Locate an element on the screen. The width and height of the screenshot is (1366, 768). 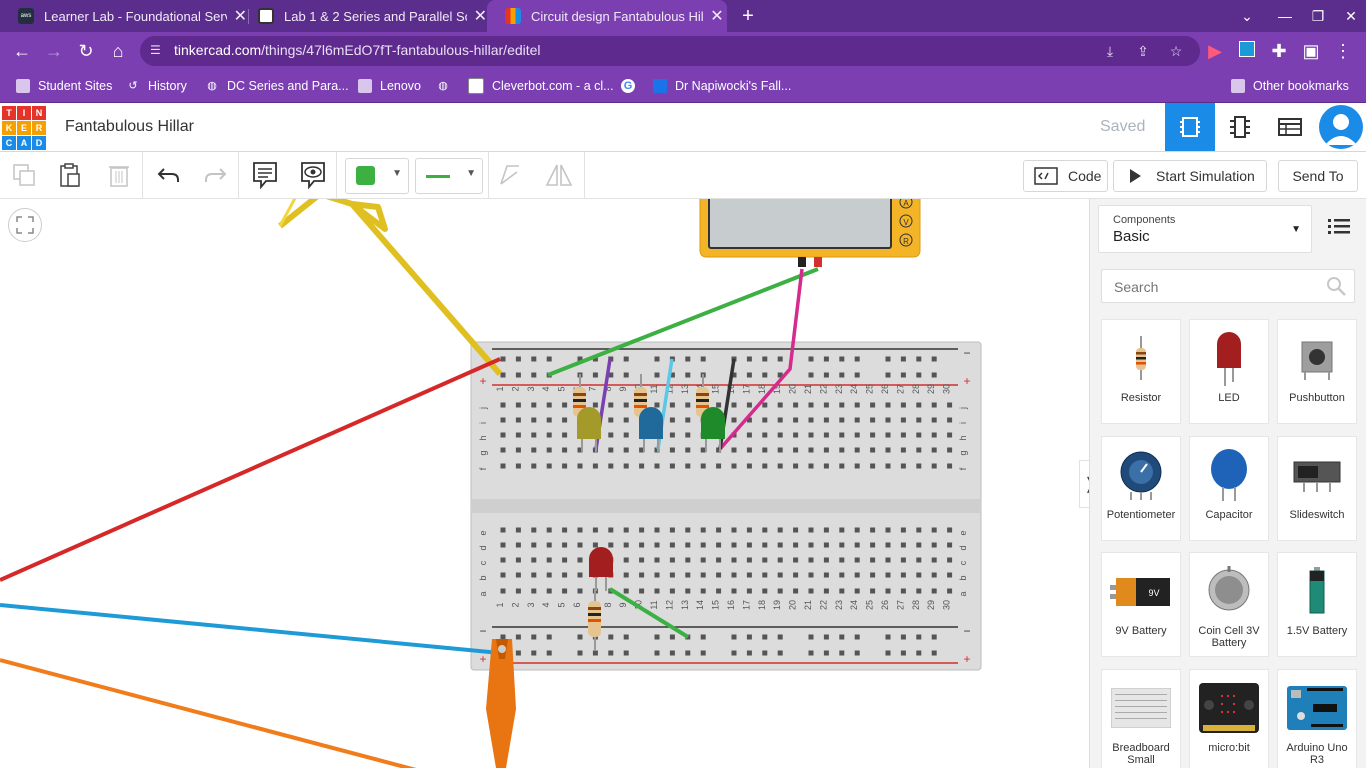
minimize-icon: — is located at coordinates (1285, 16).